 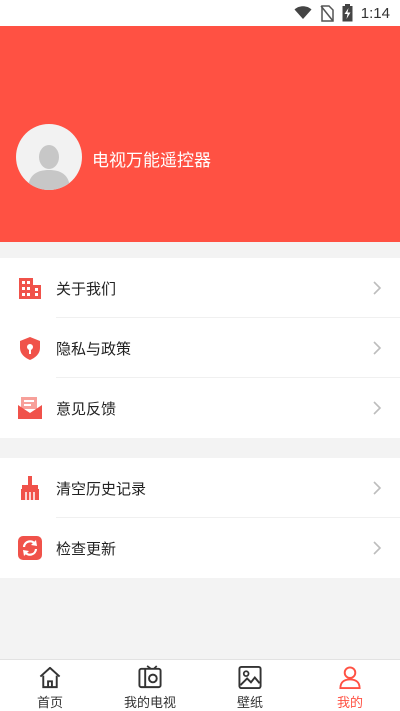 I want to click on status-bar: 1:14, so click(x=200, y=13).